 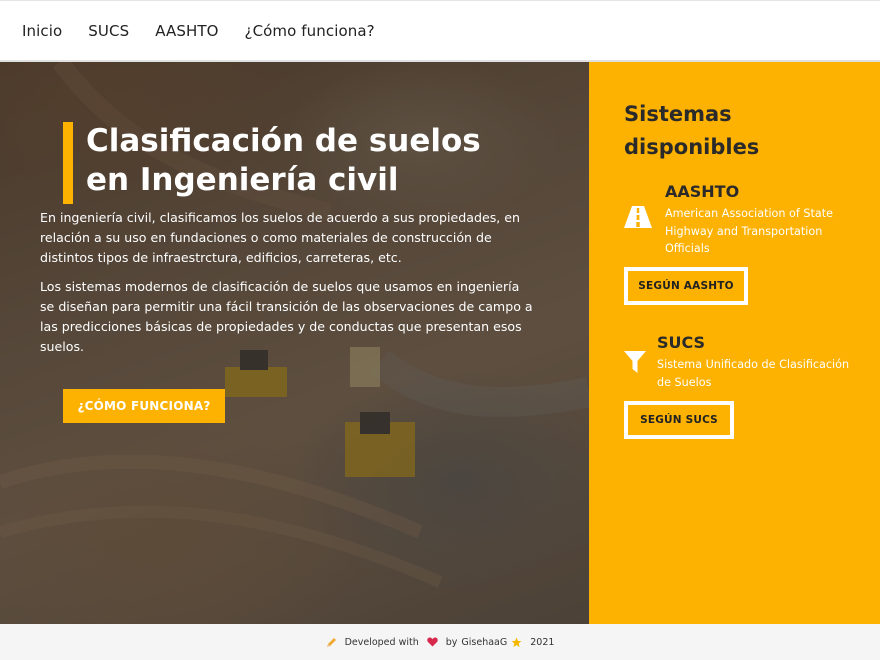 What do you see at coordinates (440, 31) in the screenshot?
I see `top-navbar: Inicio SUCS AASHTO ¿Cómo funciona?` at bounding box center [440, 31].